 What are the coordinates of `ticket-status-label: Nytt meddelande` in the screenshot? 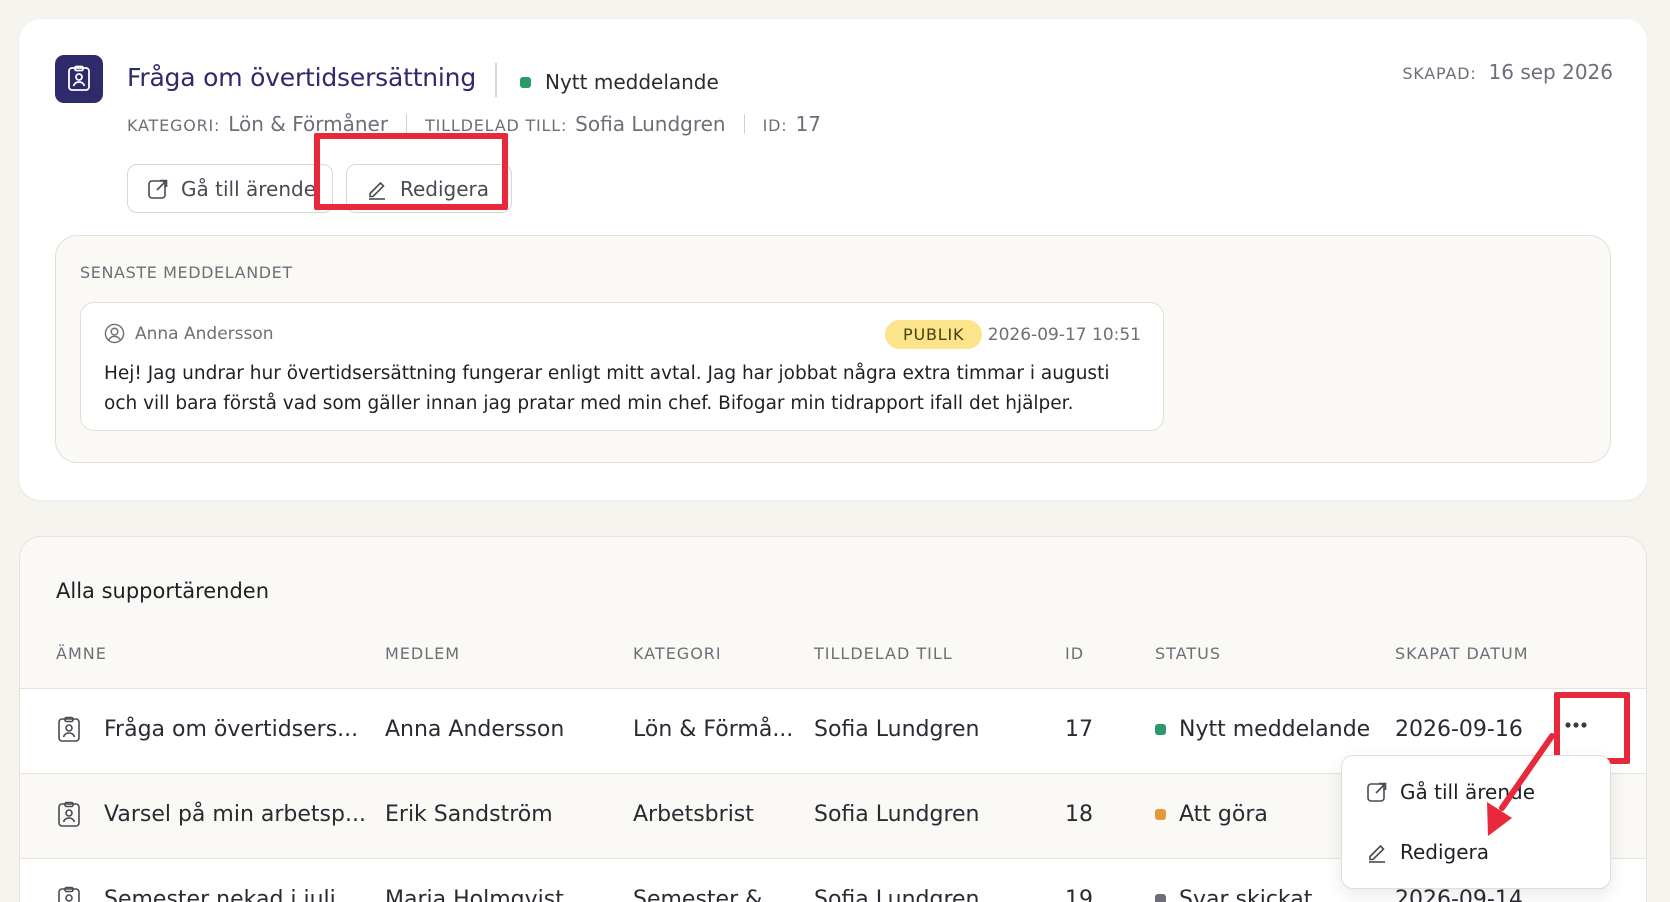 It's located at (632, 82).